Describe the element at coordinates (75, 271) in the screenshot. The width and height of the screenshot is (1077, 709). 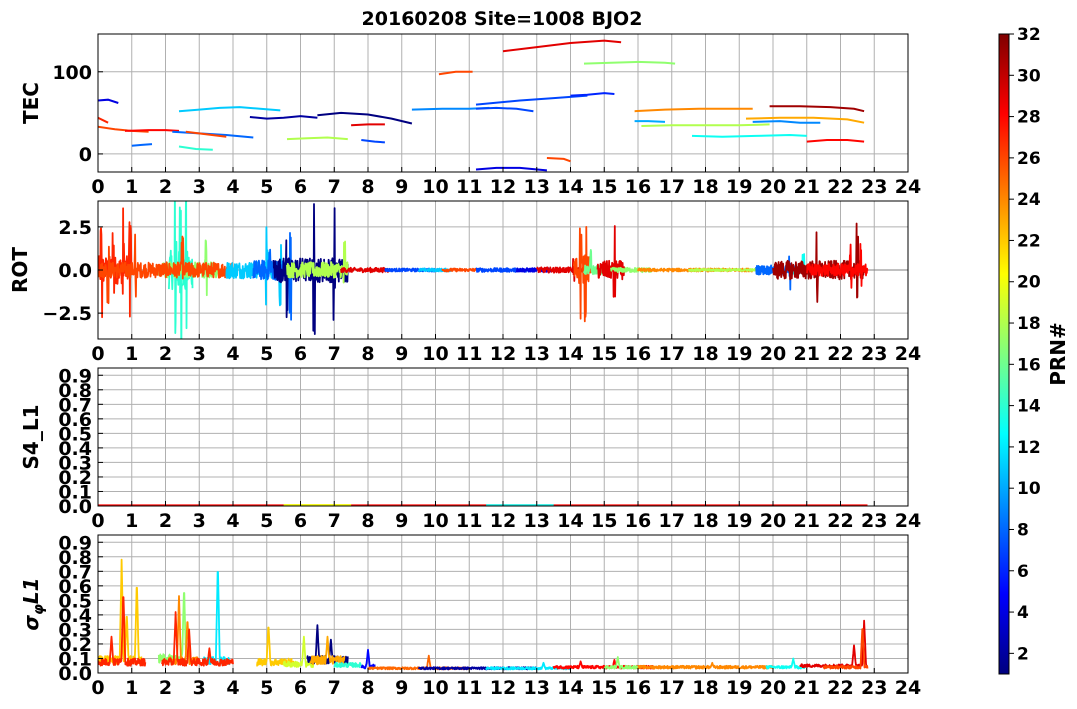
I see `y-tick-label: 0.0` at that location.